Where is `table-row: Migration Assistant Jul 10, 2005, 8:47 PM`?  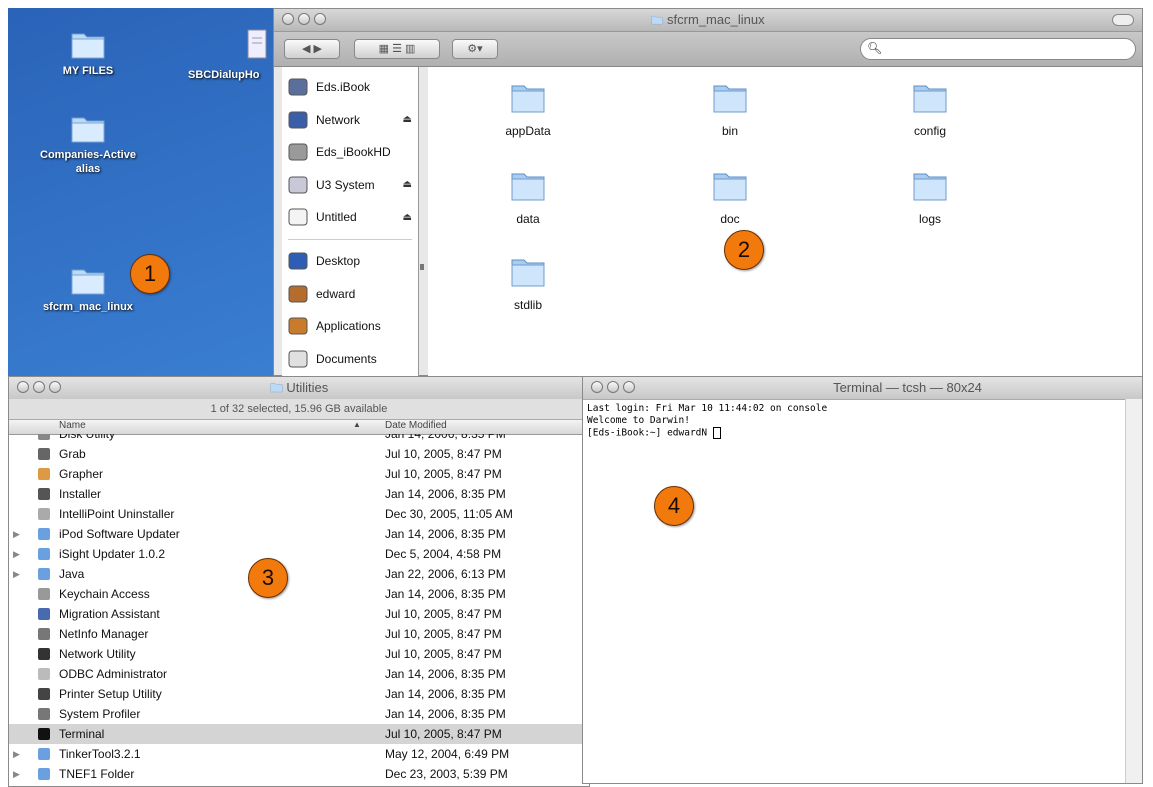
table-row: Migration Assistant Jul 10, 2005, 8:47 PM is located at coordinates (299, 614).